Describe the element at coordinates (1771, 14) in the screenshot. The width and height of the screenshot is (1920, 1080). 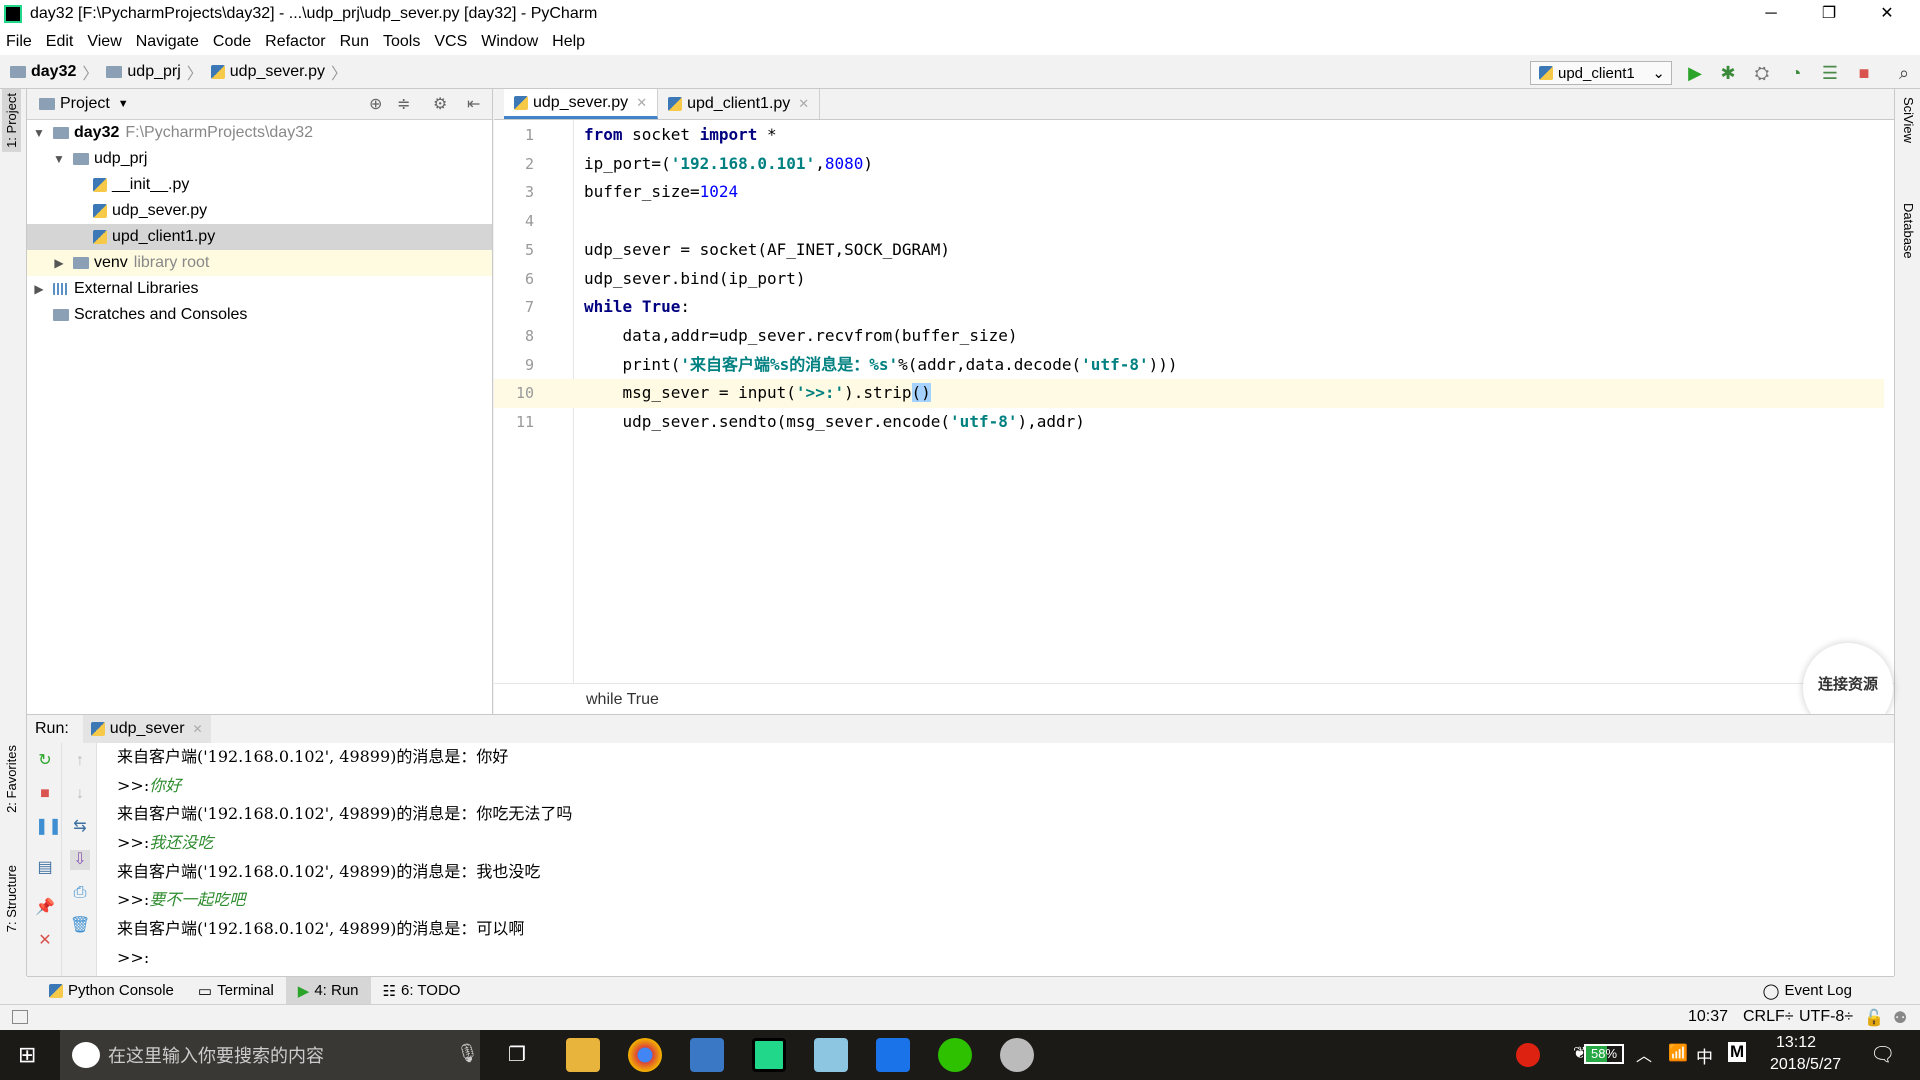
I see `minimize-button: ─` at that location.